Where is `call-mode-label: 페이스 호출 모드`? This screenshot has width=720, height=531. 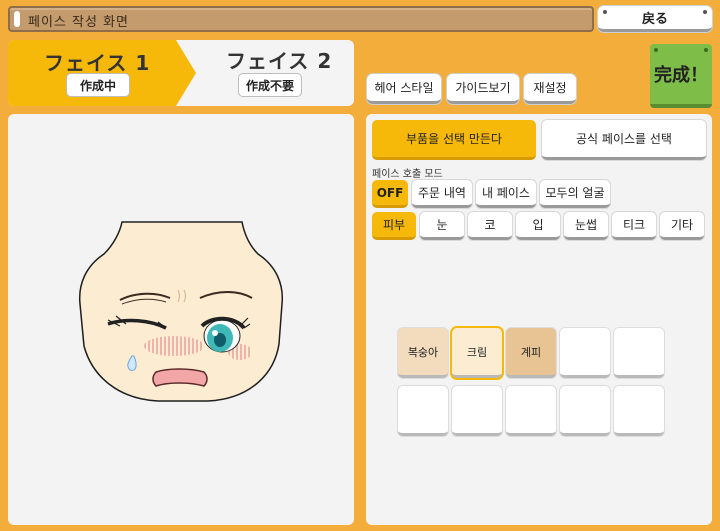 call-mode-label: 페이스 호출 모드 is located at coordinates (407, 174).